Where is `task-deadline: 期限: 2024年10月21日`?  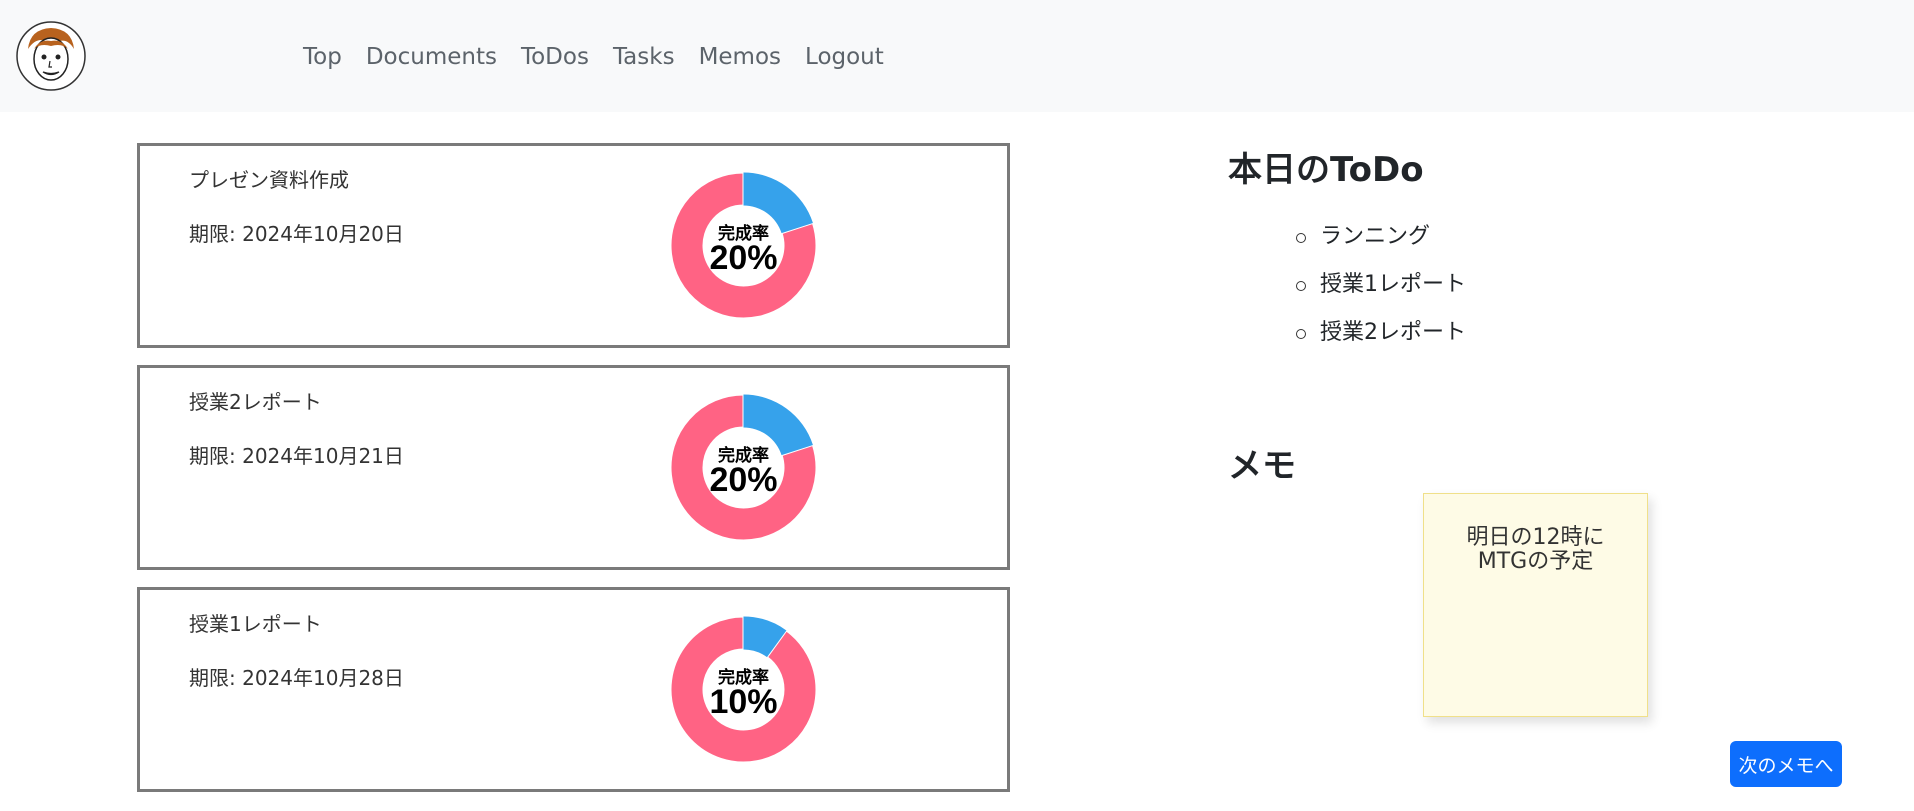 task-deadline: 期限: 2024年10月21日 is located at coordinates (296, 456).